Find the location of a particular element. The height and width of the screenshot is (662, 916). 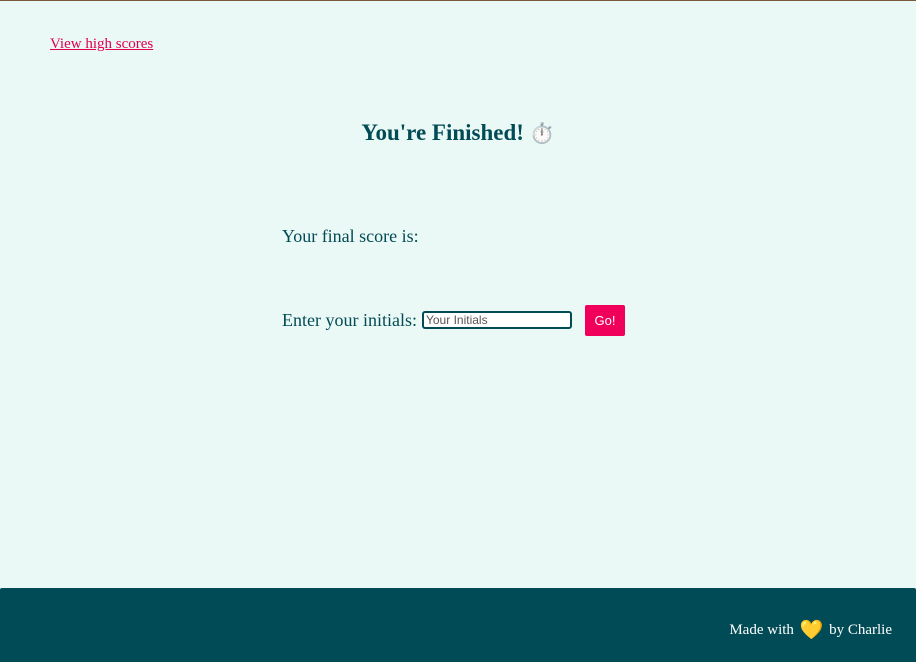

top-border is located at coordinates (458, 0).